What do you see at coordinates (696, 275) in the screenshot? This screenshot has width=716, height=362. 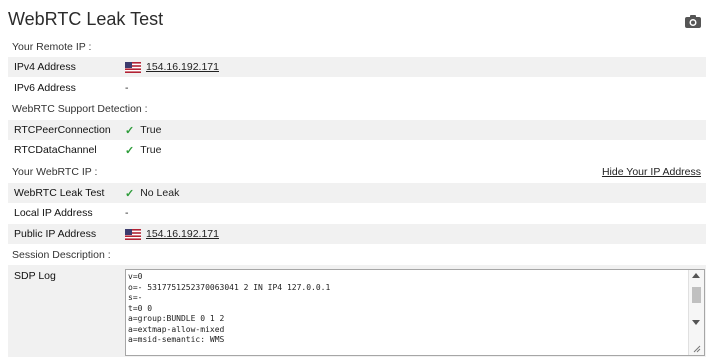 I see `scroll-up-icon` at bounding box center [696, 275].